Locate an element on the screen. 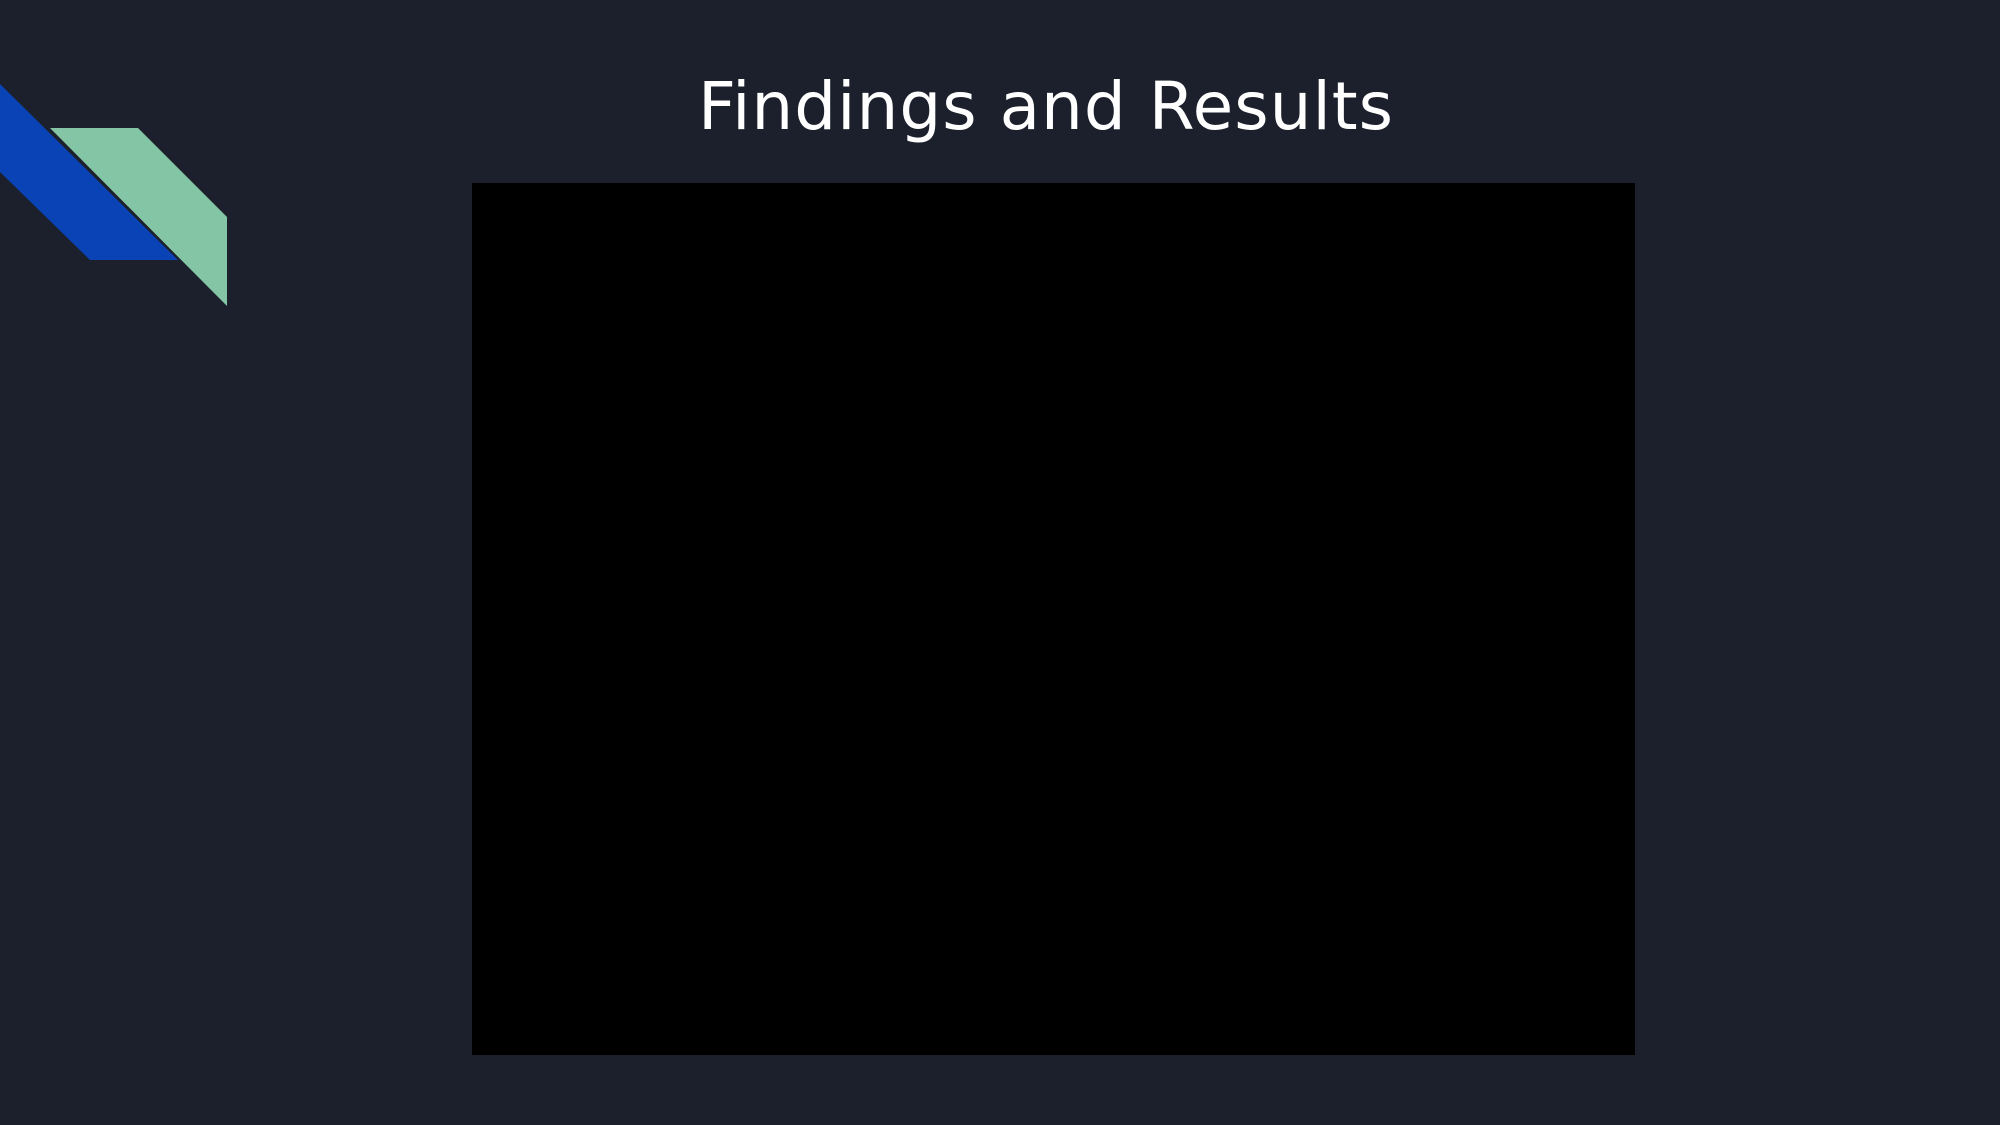  corner-ribbon-decoration is located at coordinates (113, 195).